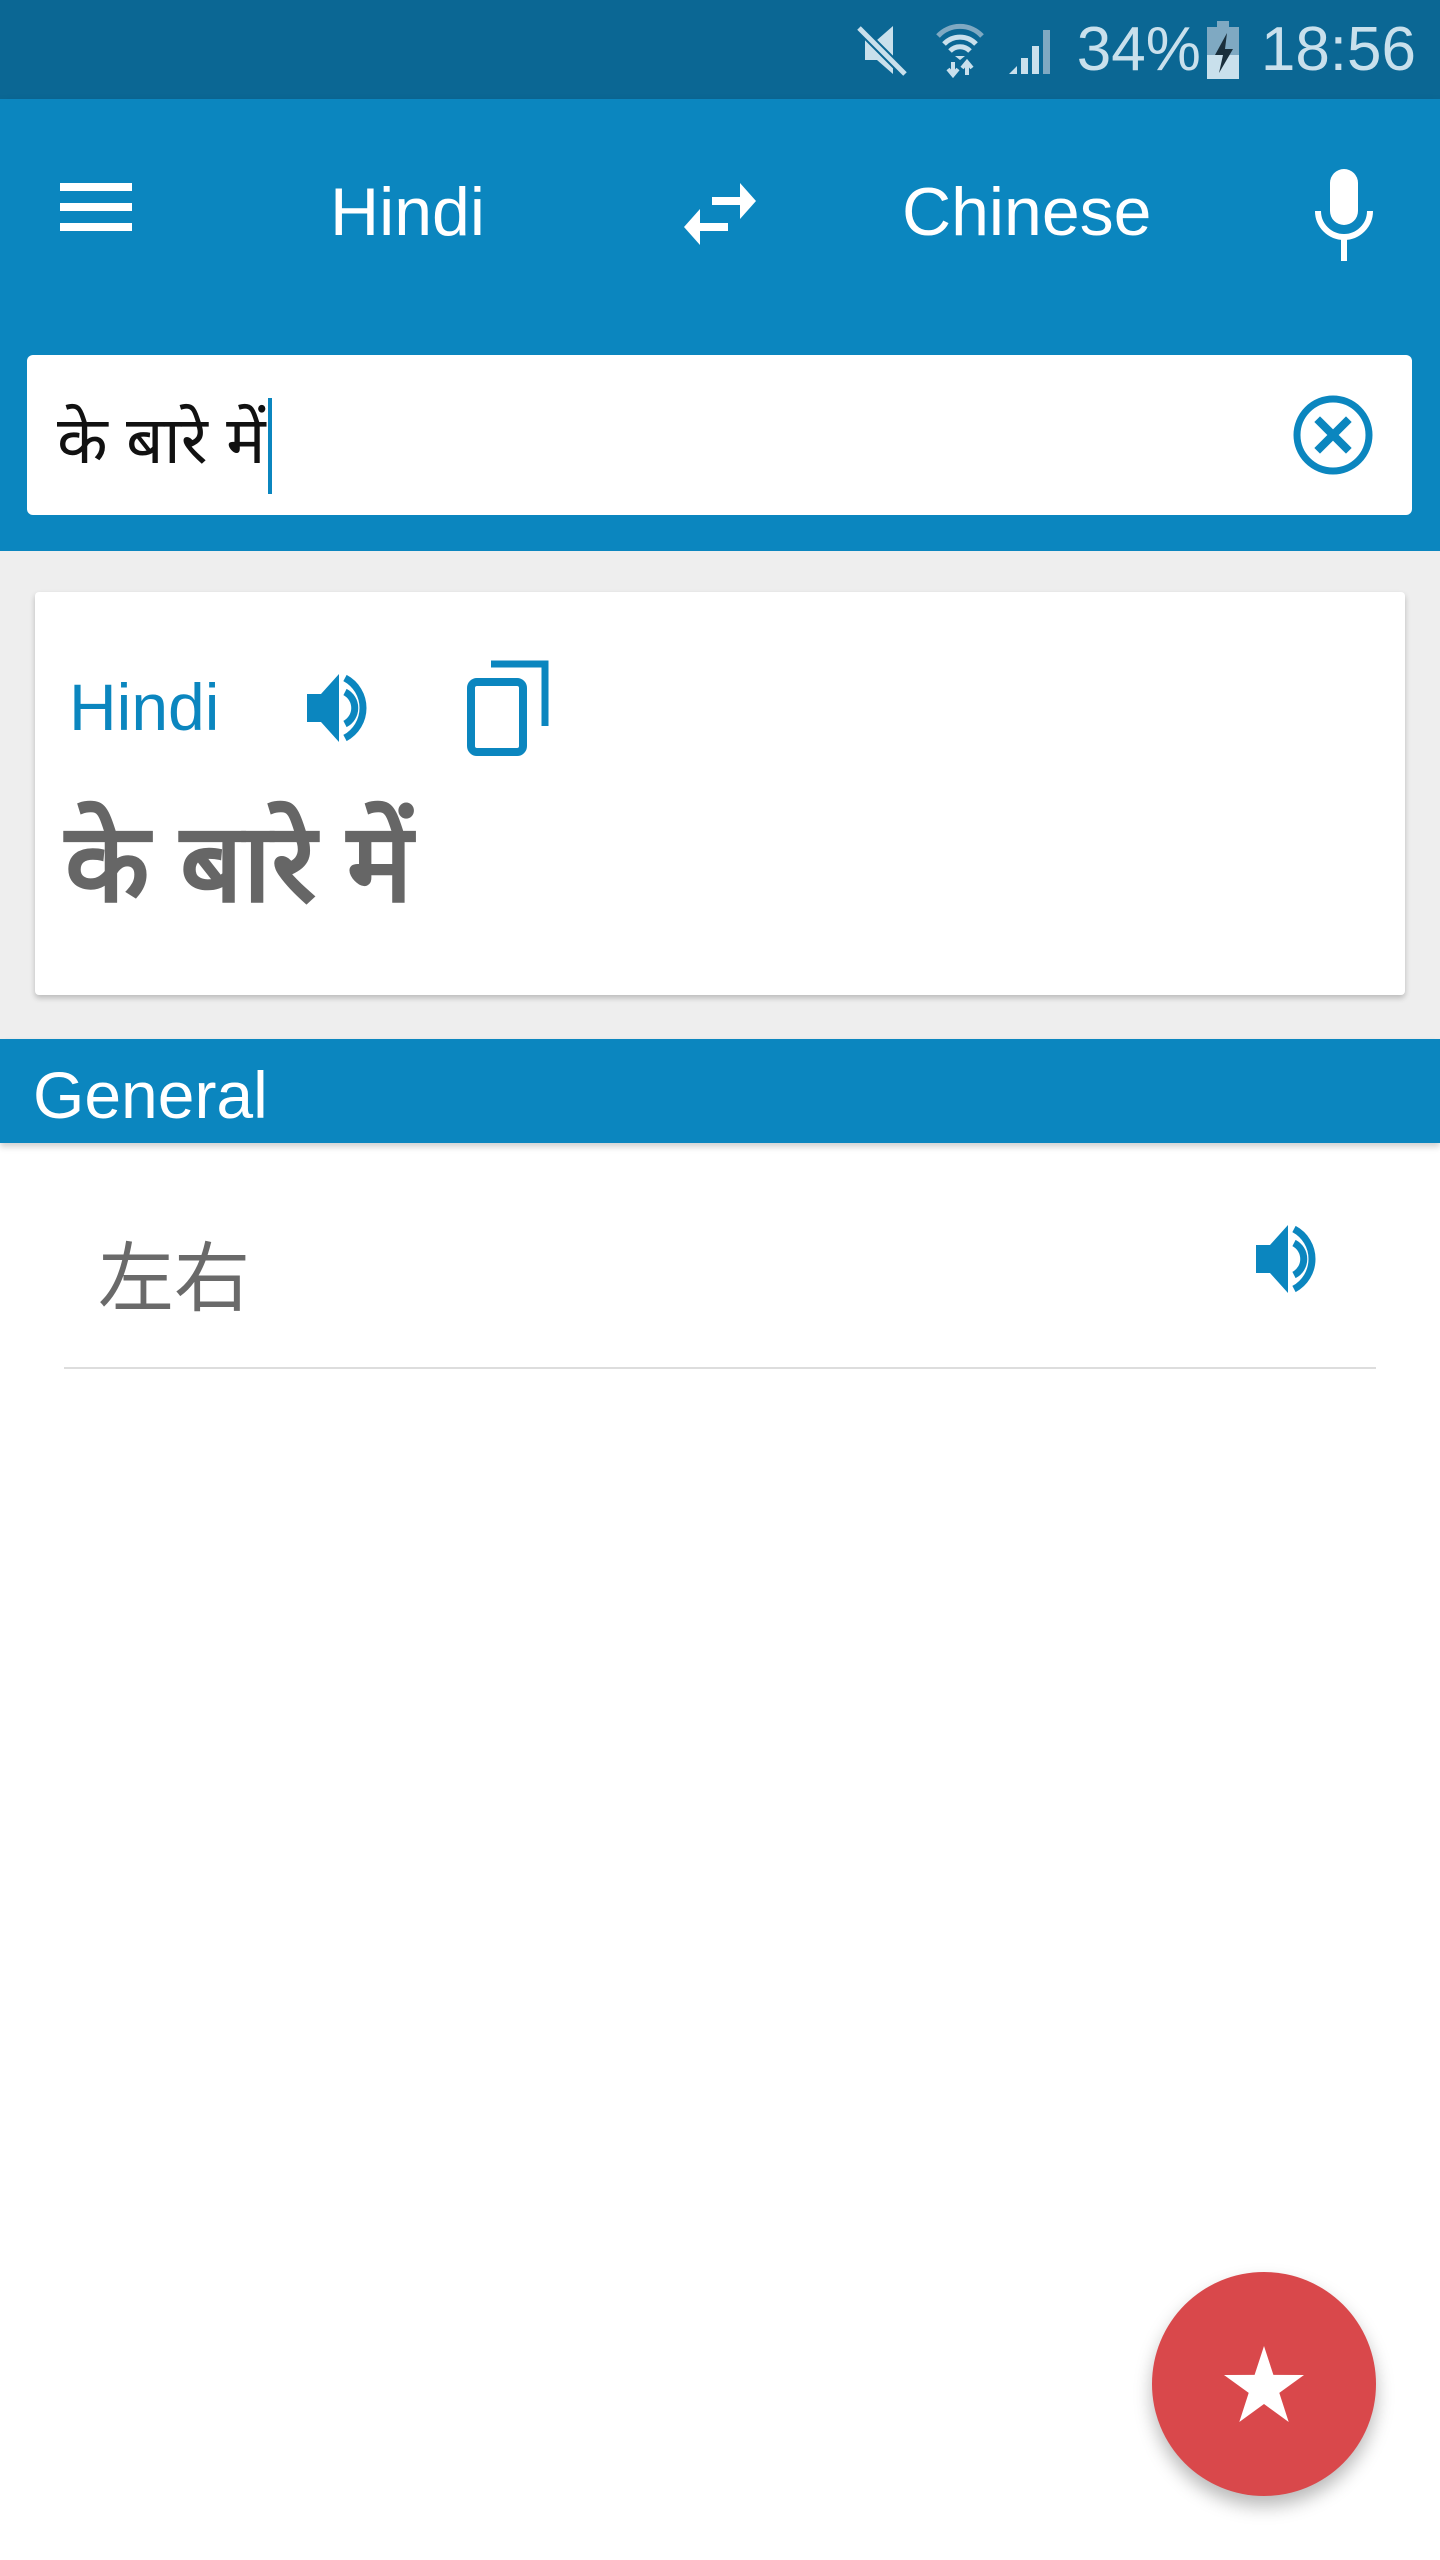 The height and width of the screenshot is (2560, 1440). Describe the element at coordinates (1027, 212) in the screenshot. I see `target-language-selector: Chinese` at that location.